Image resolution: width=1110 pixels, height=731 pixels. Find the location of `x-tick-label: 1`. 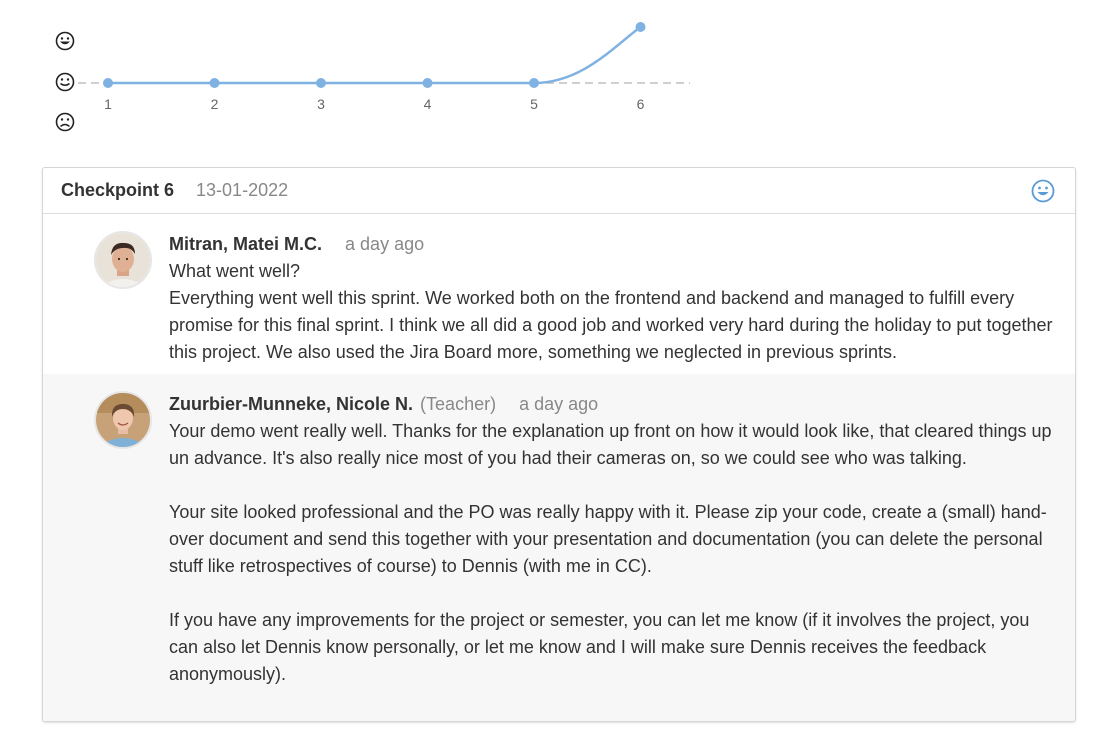

x-tick-label: 1 is located at coordinates (108, 104).